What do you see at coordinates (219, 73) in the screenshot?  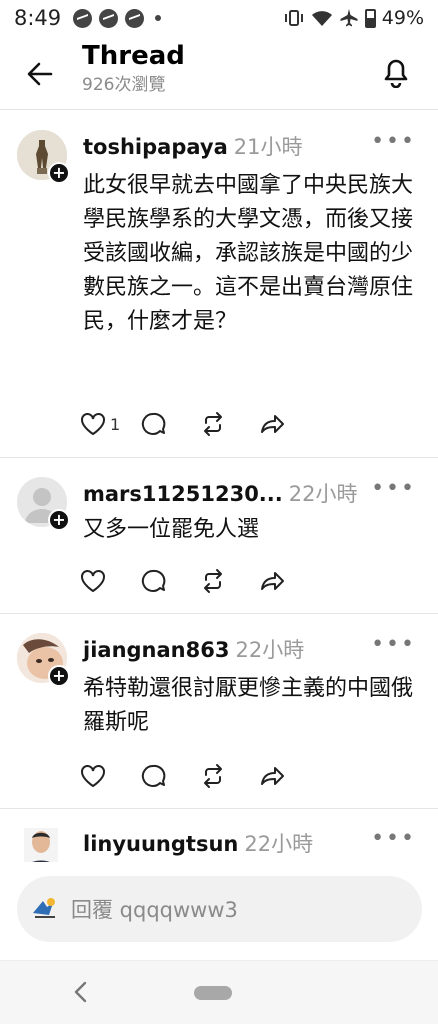 I see `header: Thread 926次瀏覽` at bounding box center [219, 73].